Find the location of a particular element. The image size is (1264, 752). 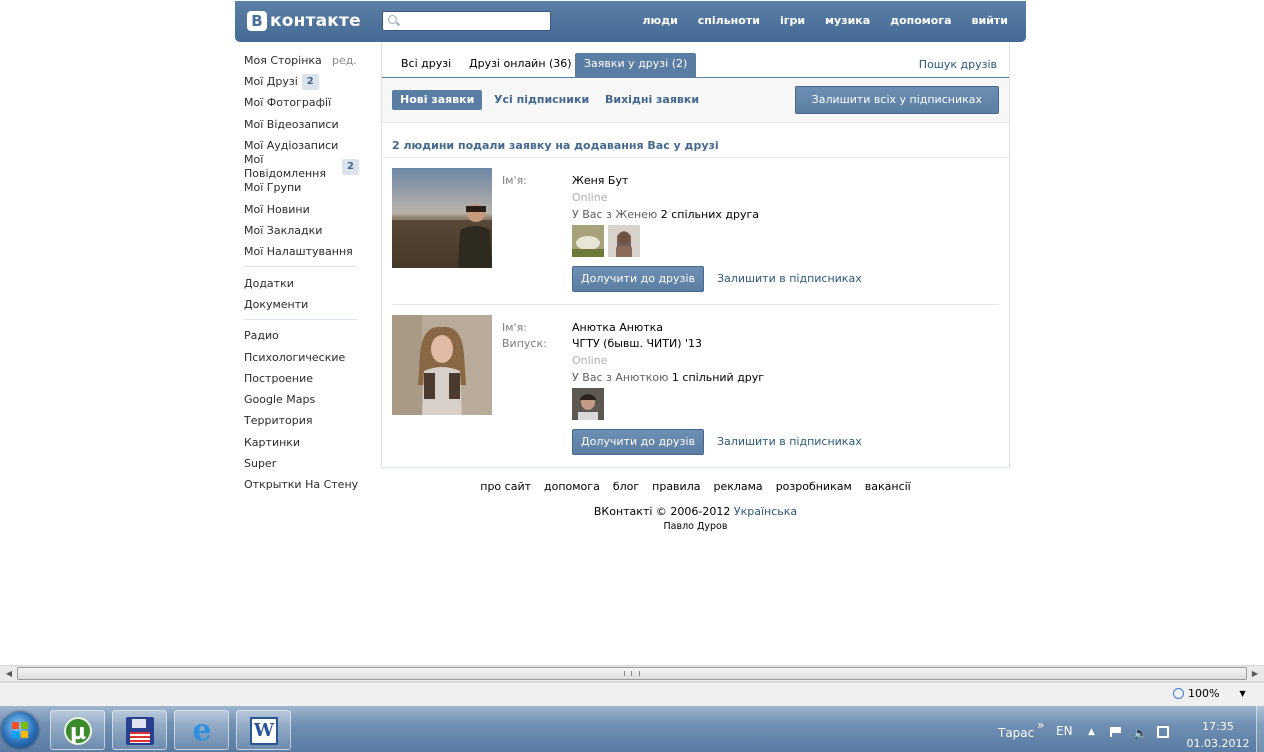

show-hidden-icons-icon: ▲ is located at coordinates (1091, 732).